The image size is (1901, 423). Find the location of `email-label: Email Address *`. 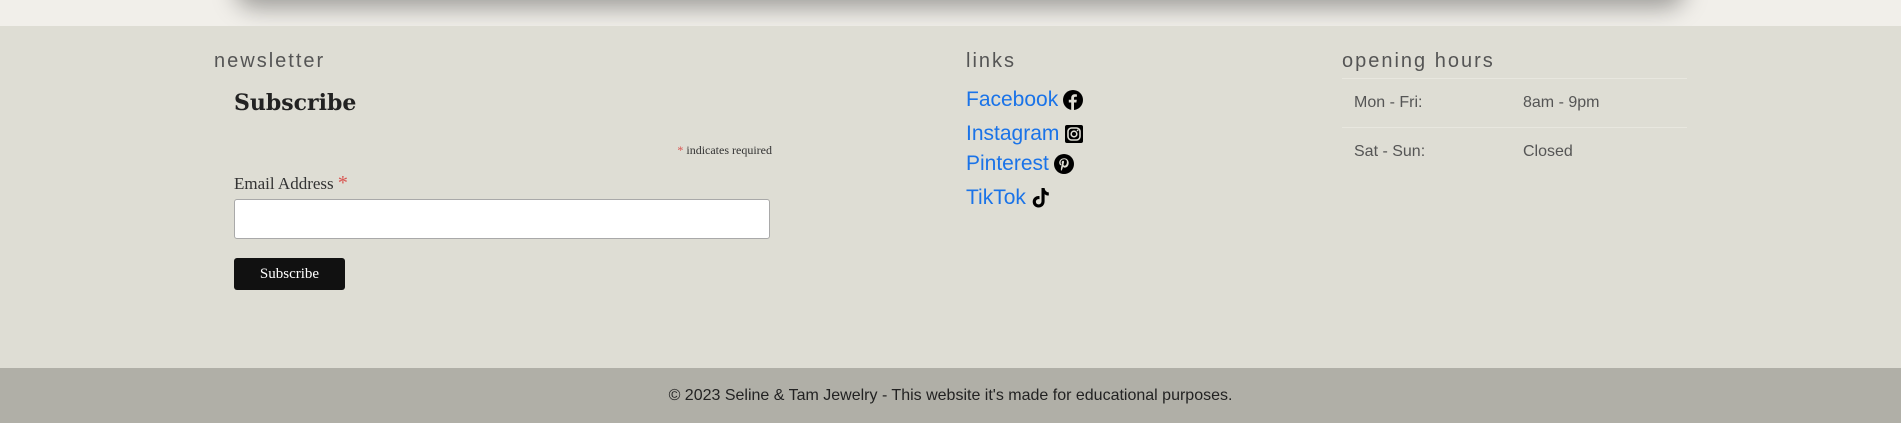

email-label: Email Address * is located at coordinates (291, 183).